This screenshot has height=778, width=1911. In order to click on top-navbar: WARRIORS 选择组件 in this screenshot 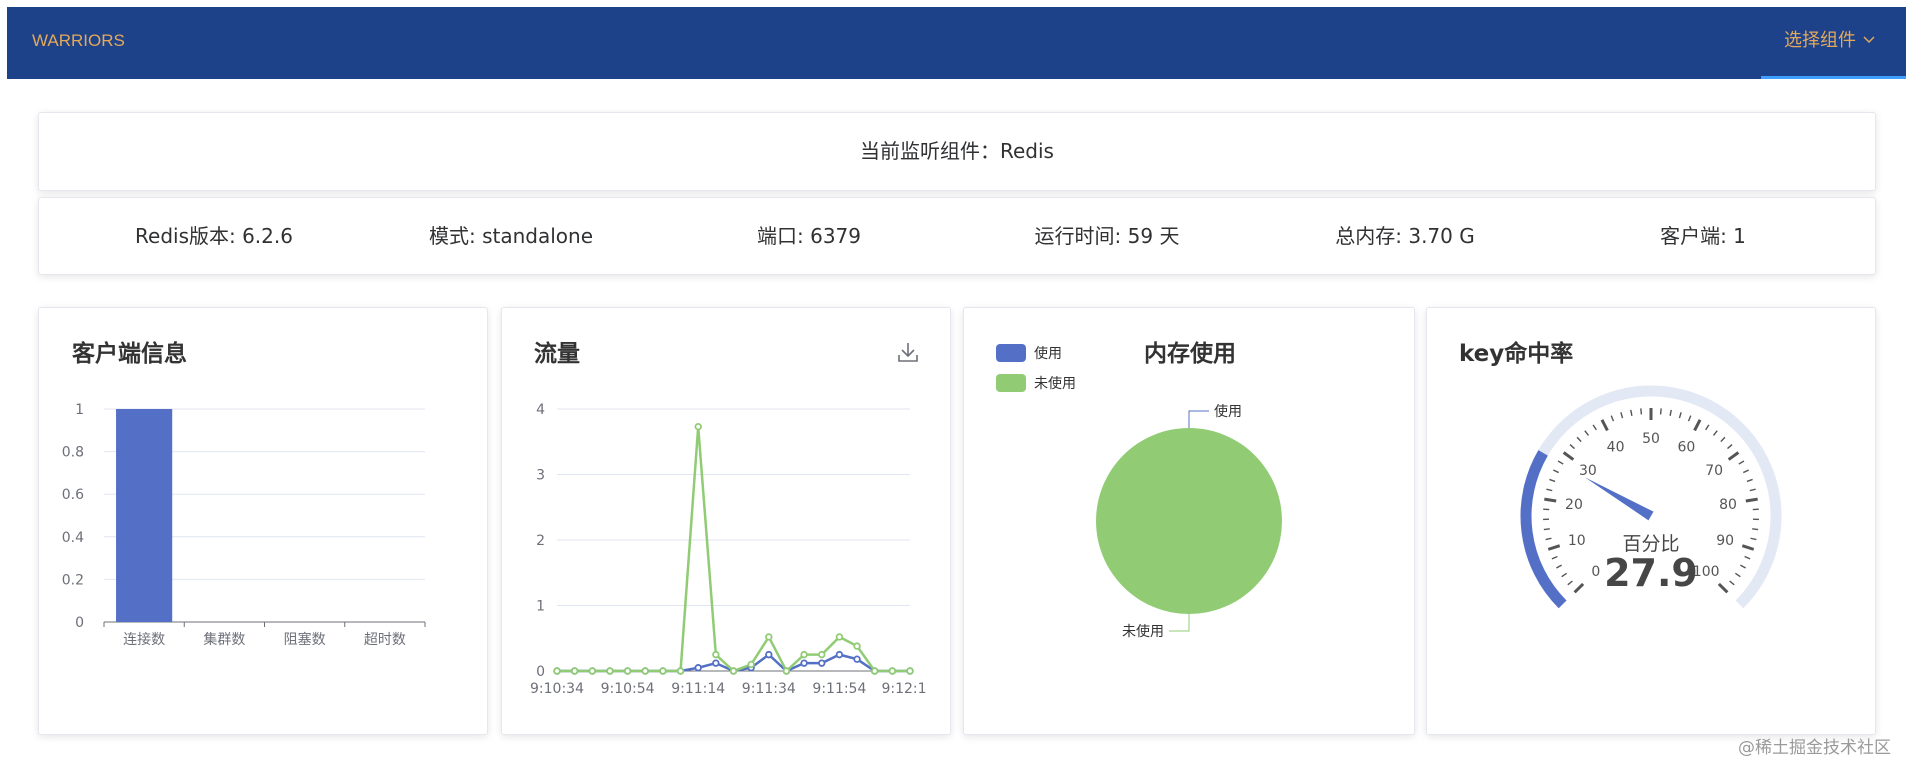, I will do `click(956, 43)`.